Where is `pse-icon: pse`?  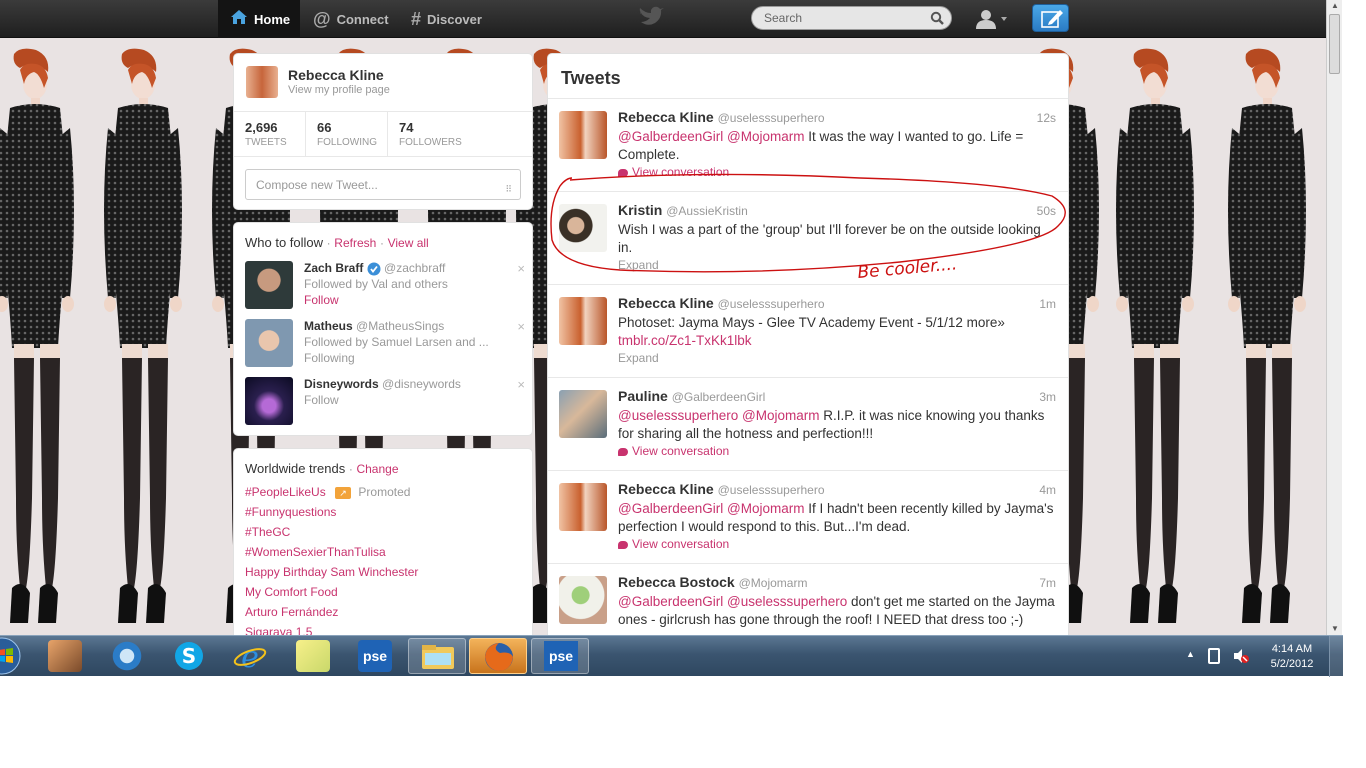 pse-icon: pse is located at coordinates (375, 656).